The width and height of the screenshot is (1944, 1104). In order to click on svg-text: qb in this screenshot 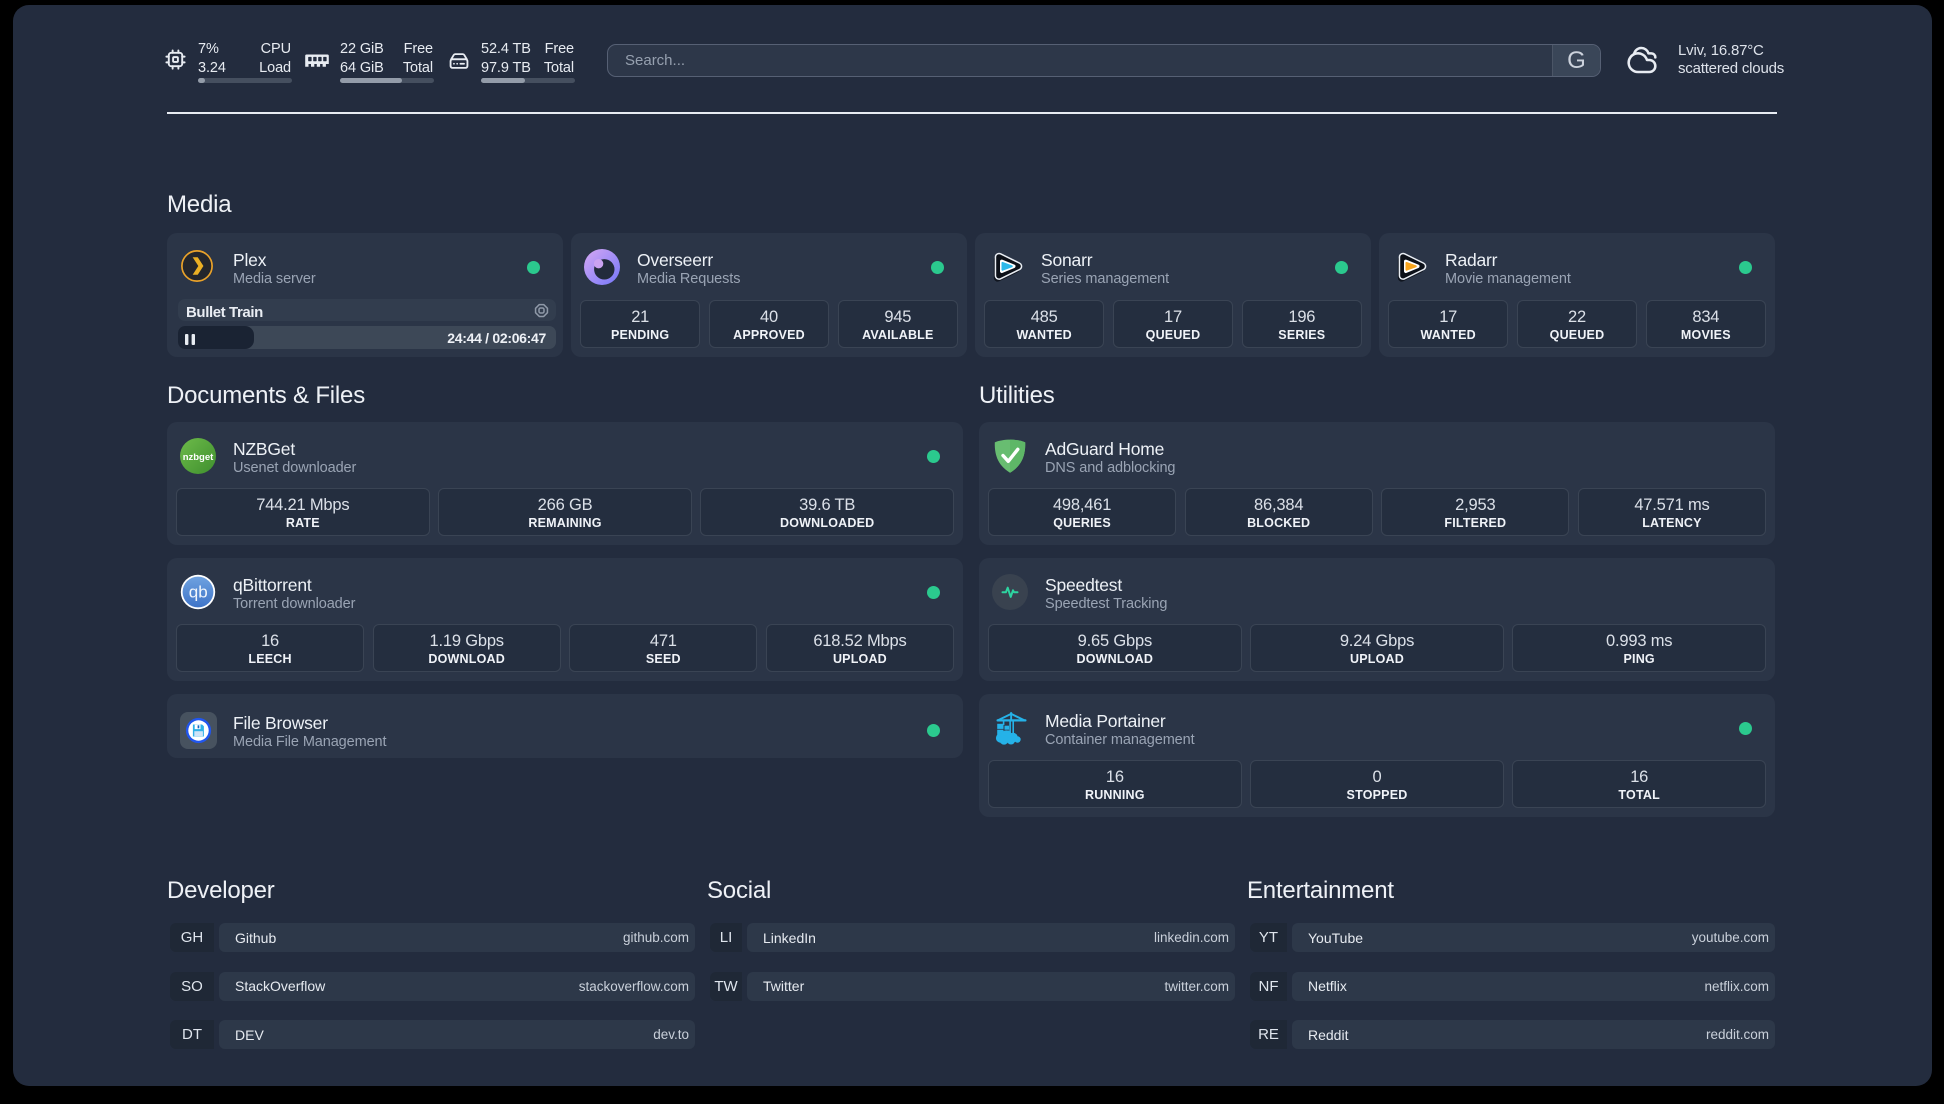, I will do `click(198, 592)`.